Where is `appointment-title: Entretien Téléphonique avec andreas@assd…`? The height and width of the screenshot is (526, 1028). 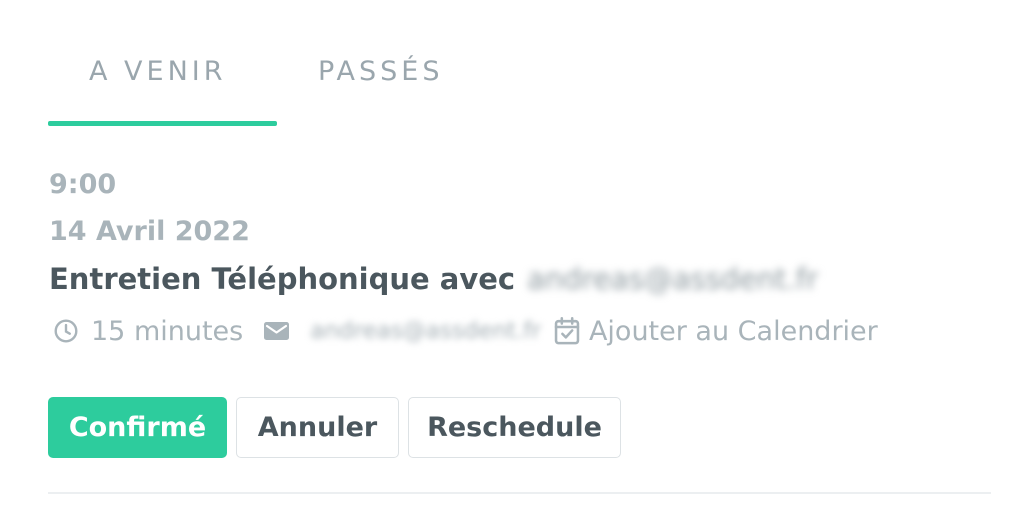 appointment-title: Entretien Téléphonique avec andreas@assd… is located at coordinates (433, 279).